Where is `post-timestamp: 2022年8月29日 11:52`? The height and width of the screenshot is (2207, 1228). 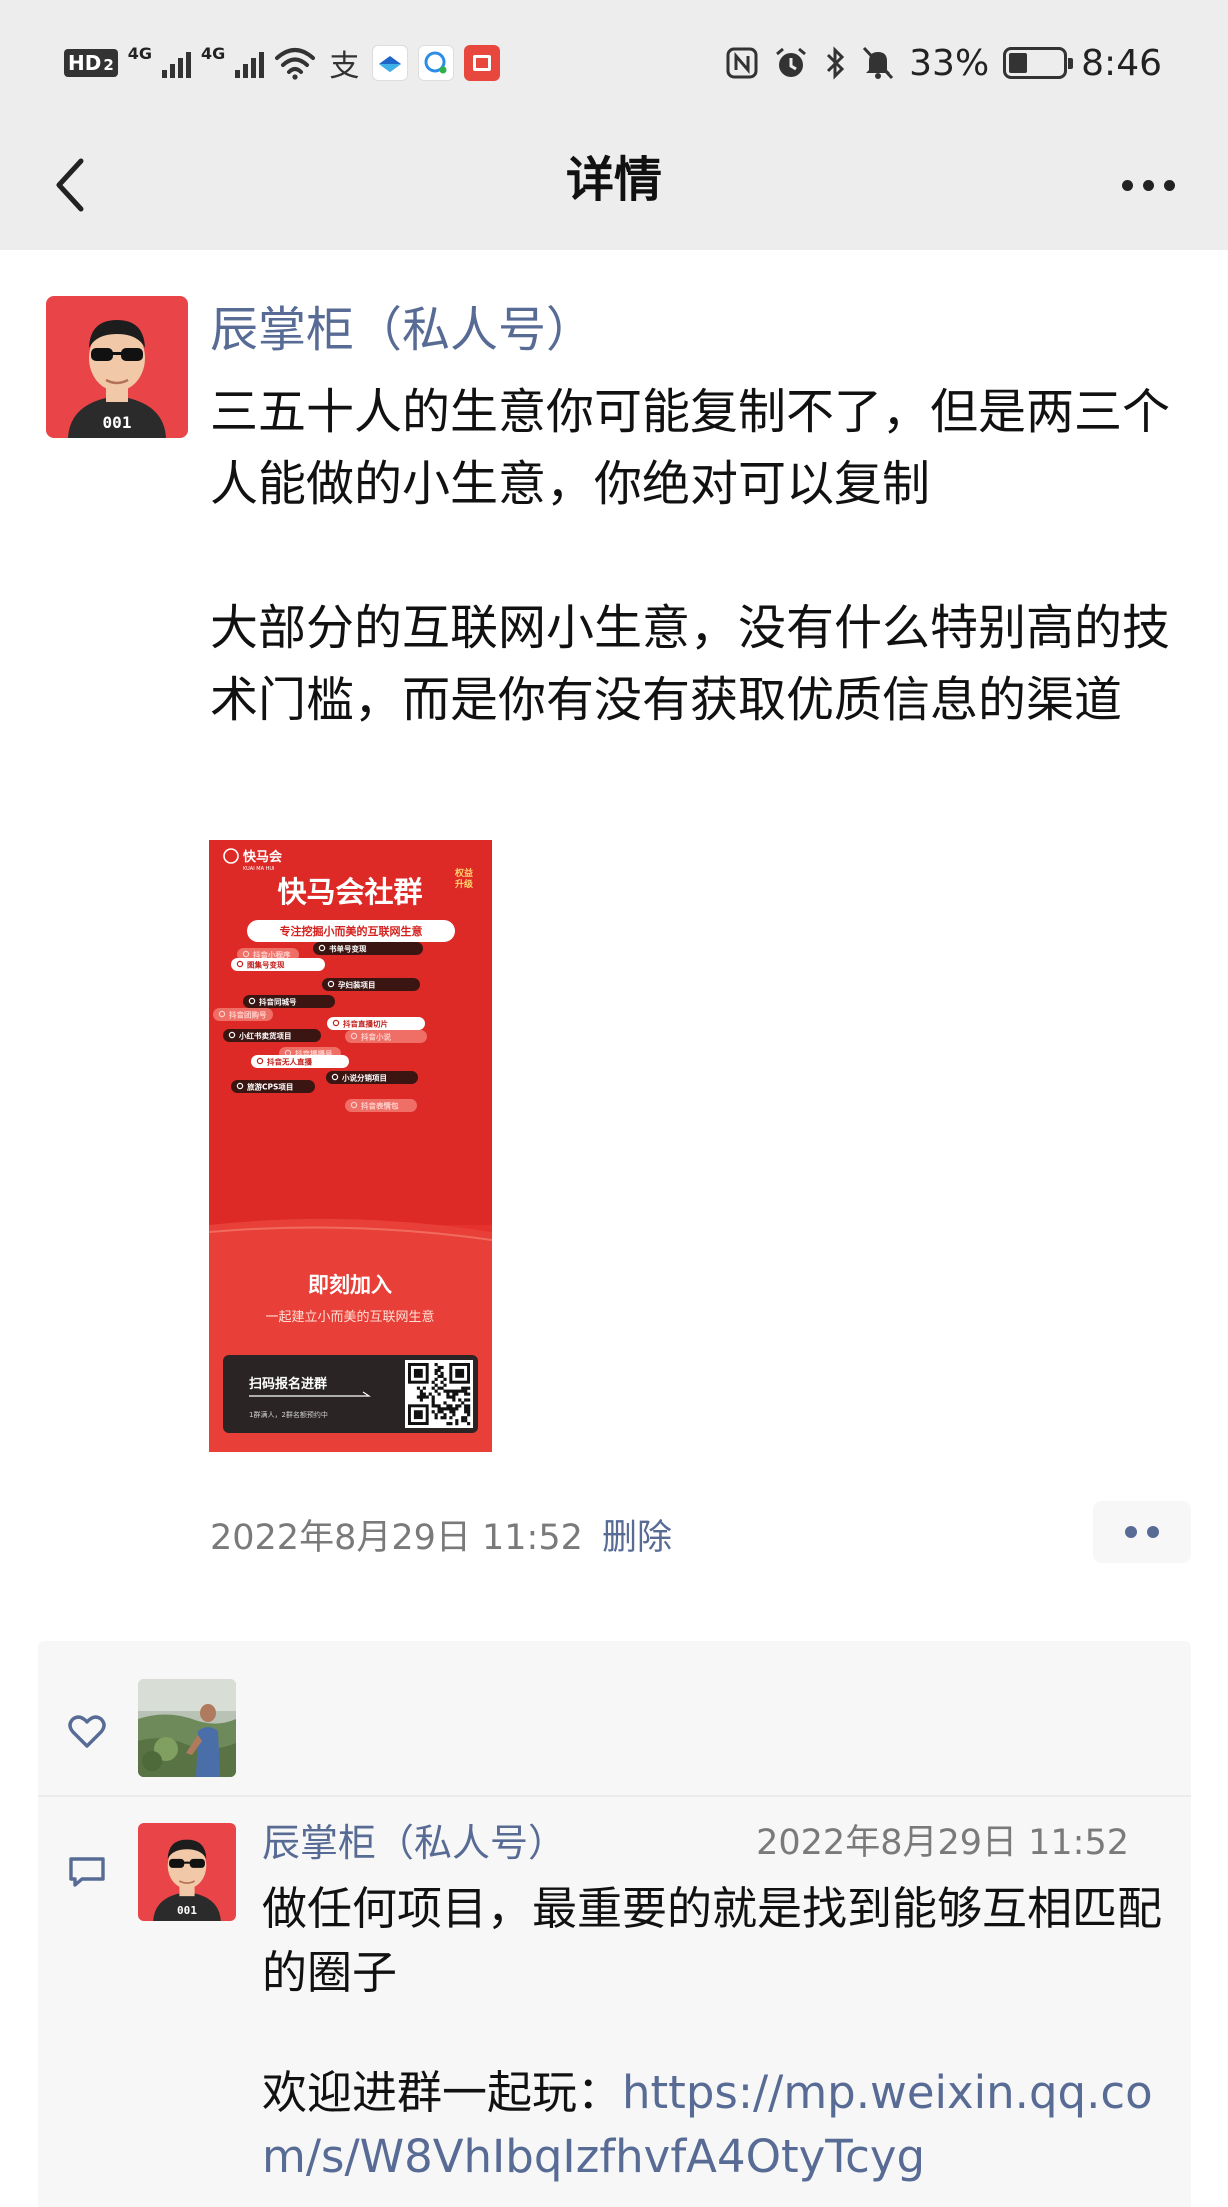
post-timestamp: 2022年8月29日 11:52 is located at coordinates (396, 1538).